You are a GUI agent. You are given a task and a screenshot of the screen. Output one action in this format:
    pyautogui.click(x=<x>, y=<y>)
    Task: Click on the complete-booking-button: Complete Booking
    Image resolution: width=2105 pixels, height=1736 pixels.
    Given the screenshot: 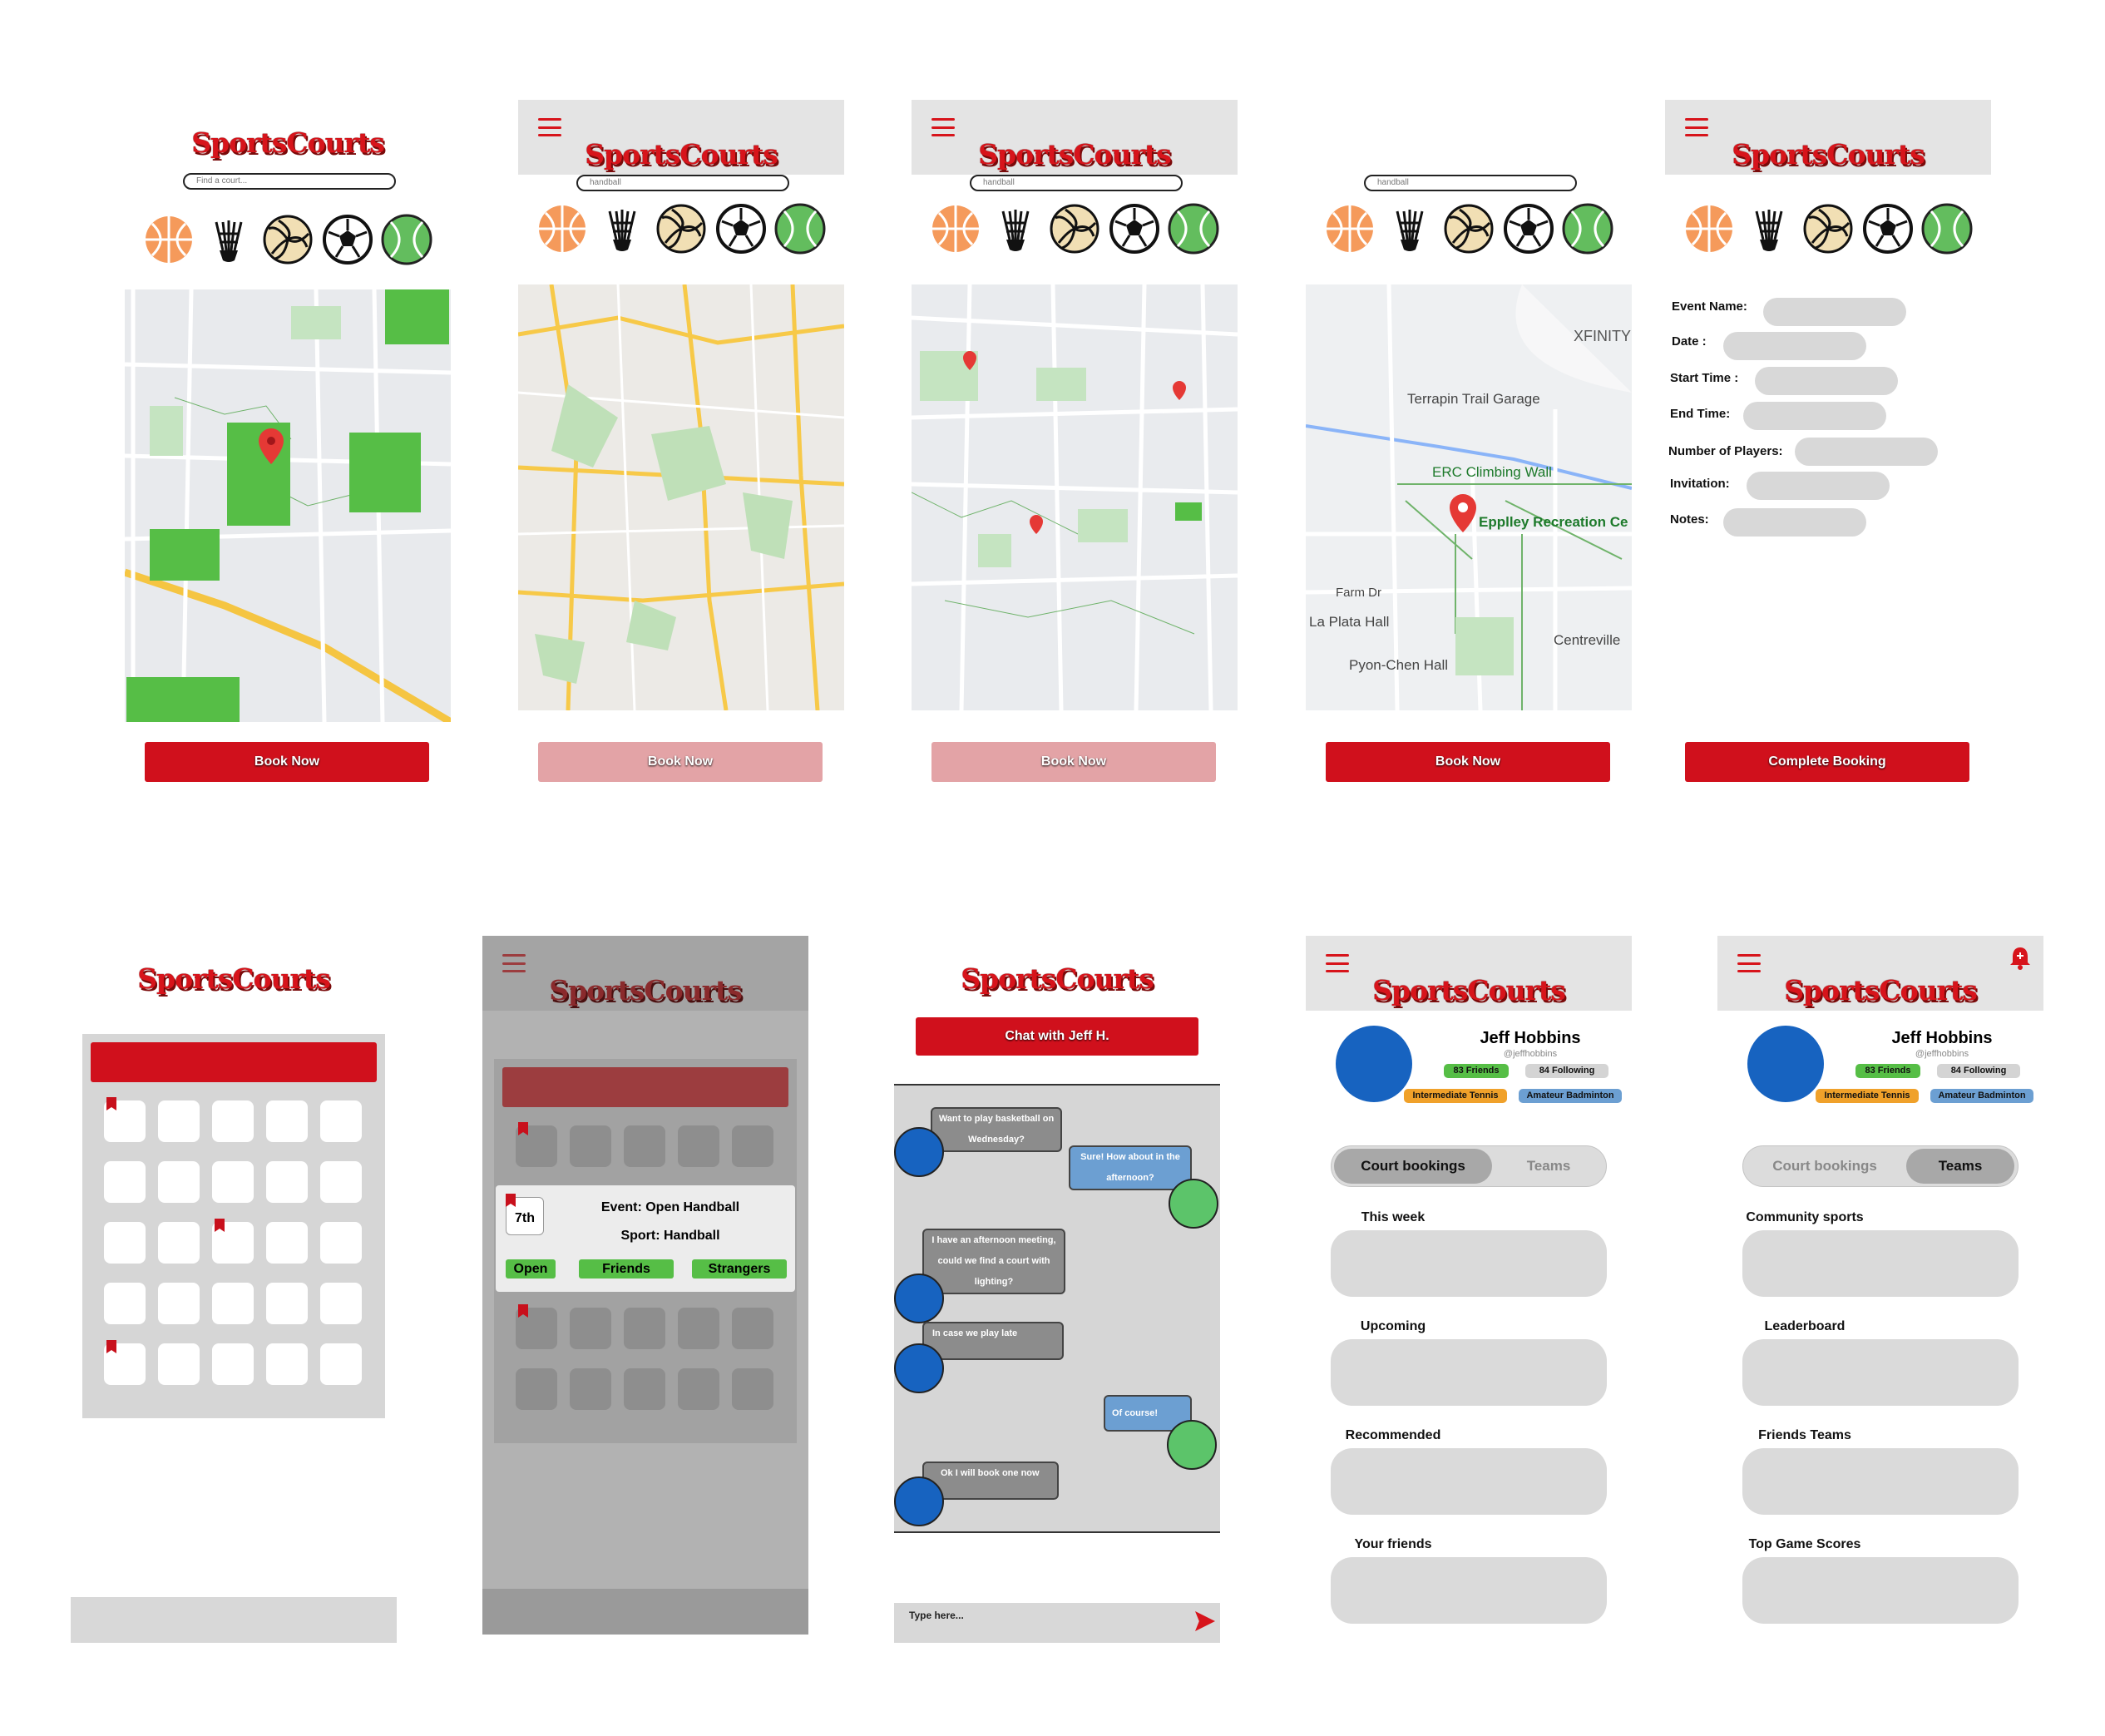 What is the action you would take?
    pyautogui.click(x=1827, y=762)
    